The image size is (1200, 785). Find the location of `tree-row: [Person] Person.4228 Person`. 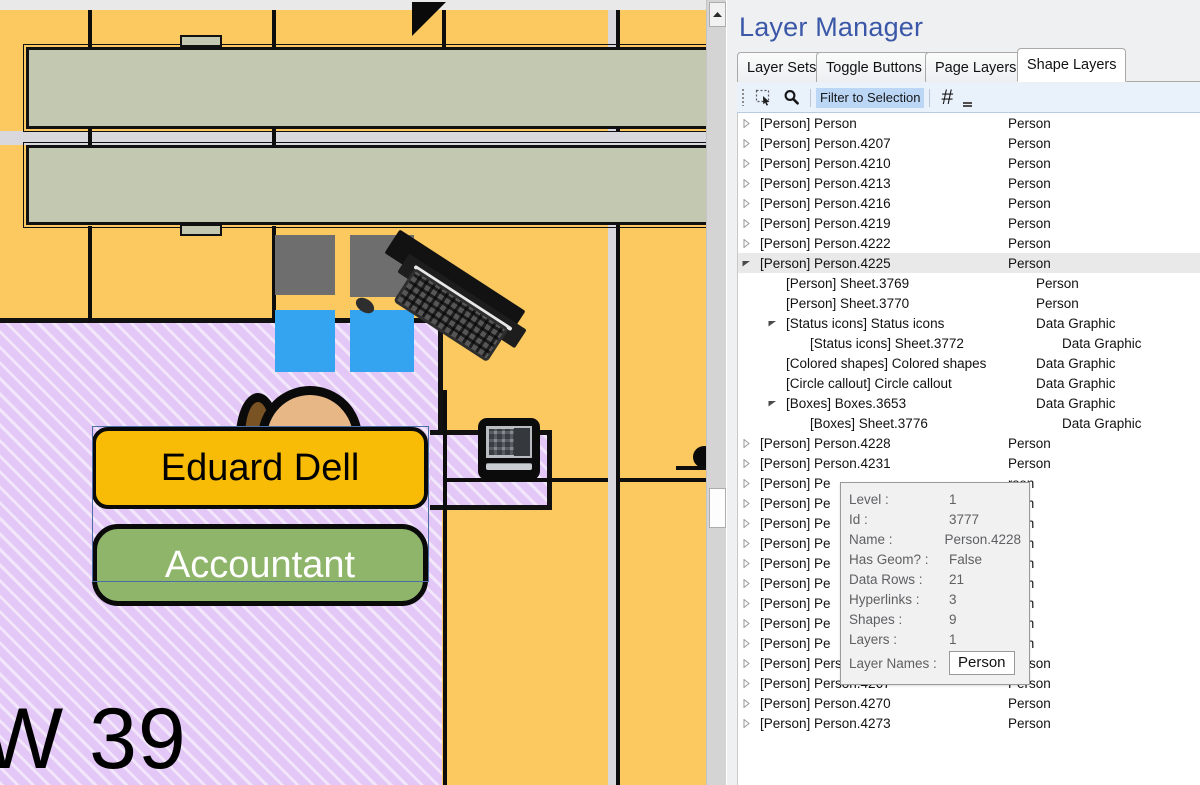

tree-row: [Person] Person.4228 Person is located at coordinates (969, 443).